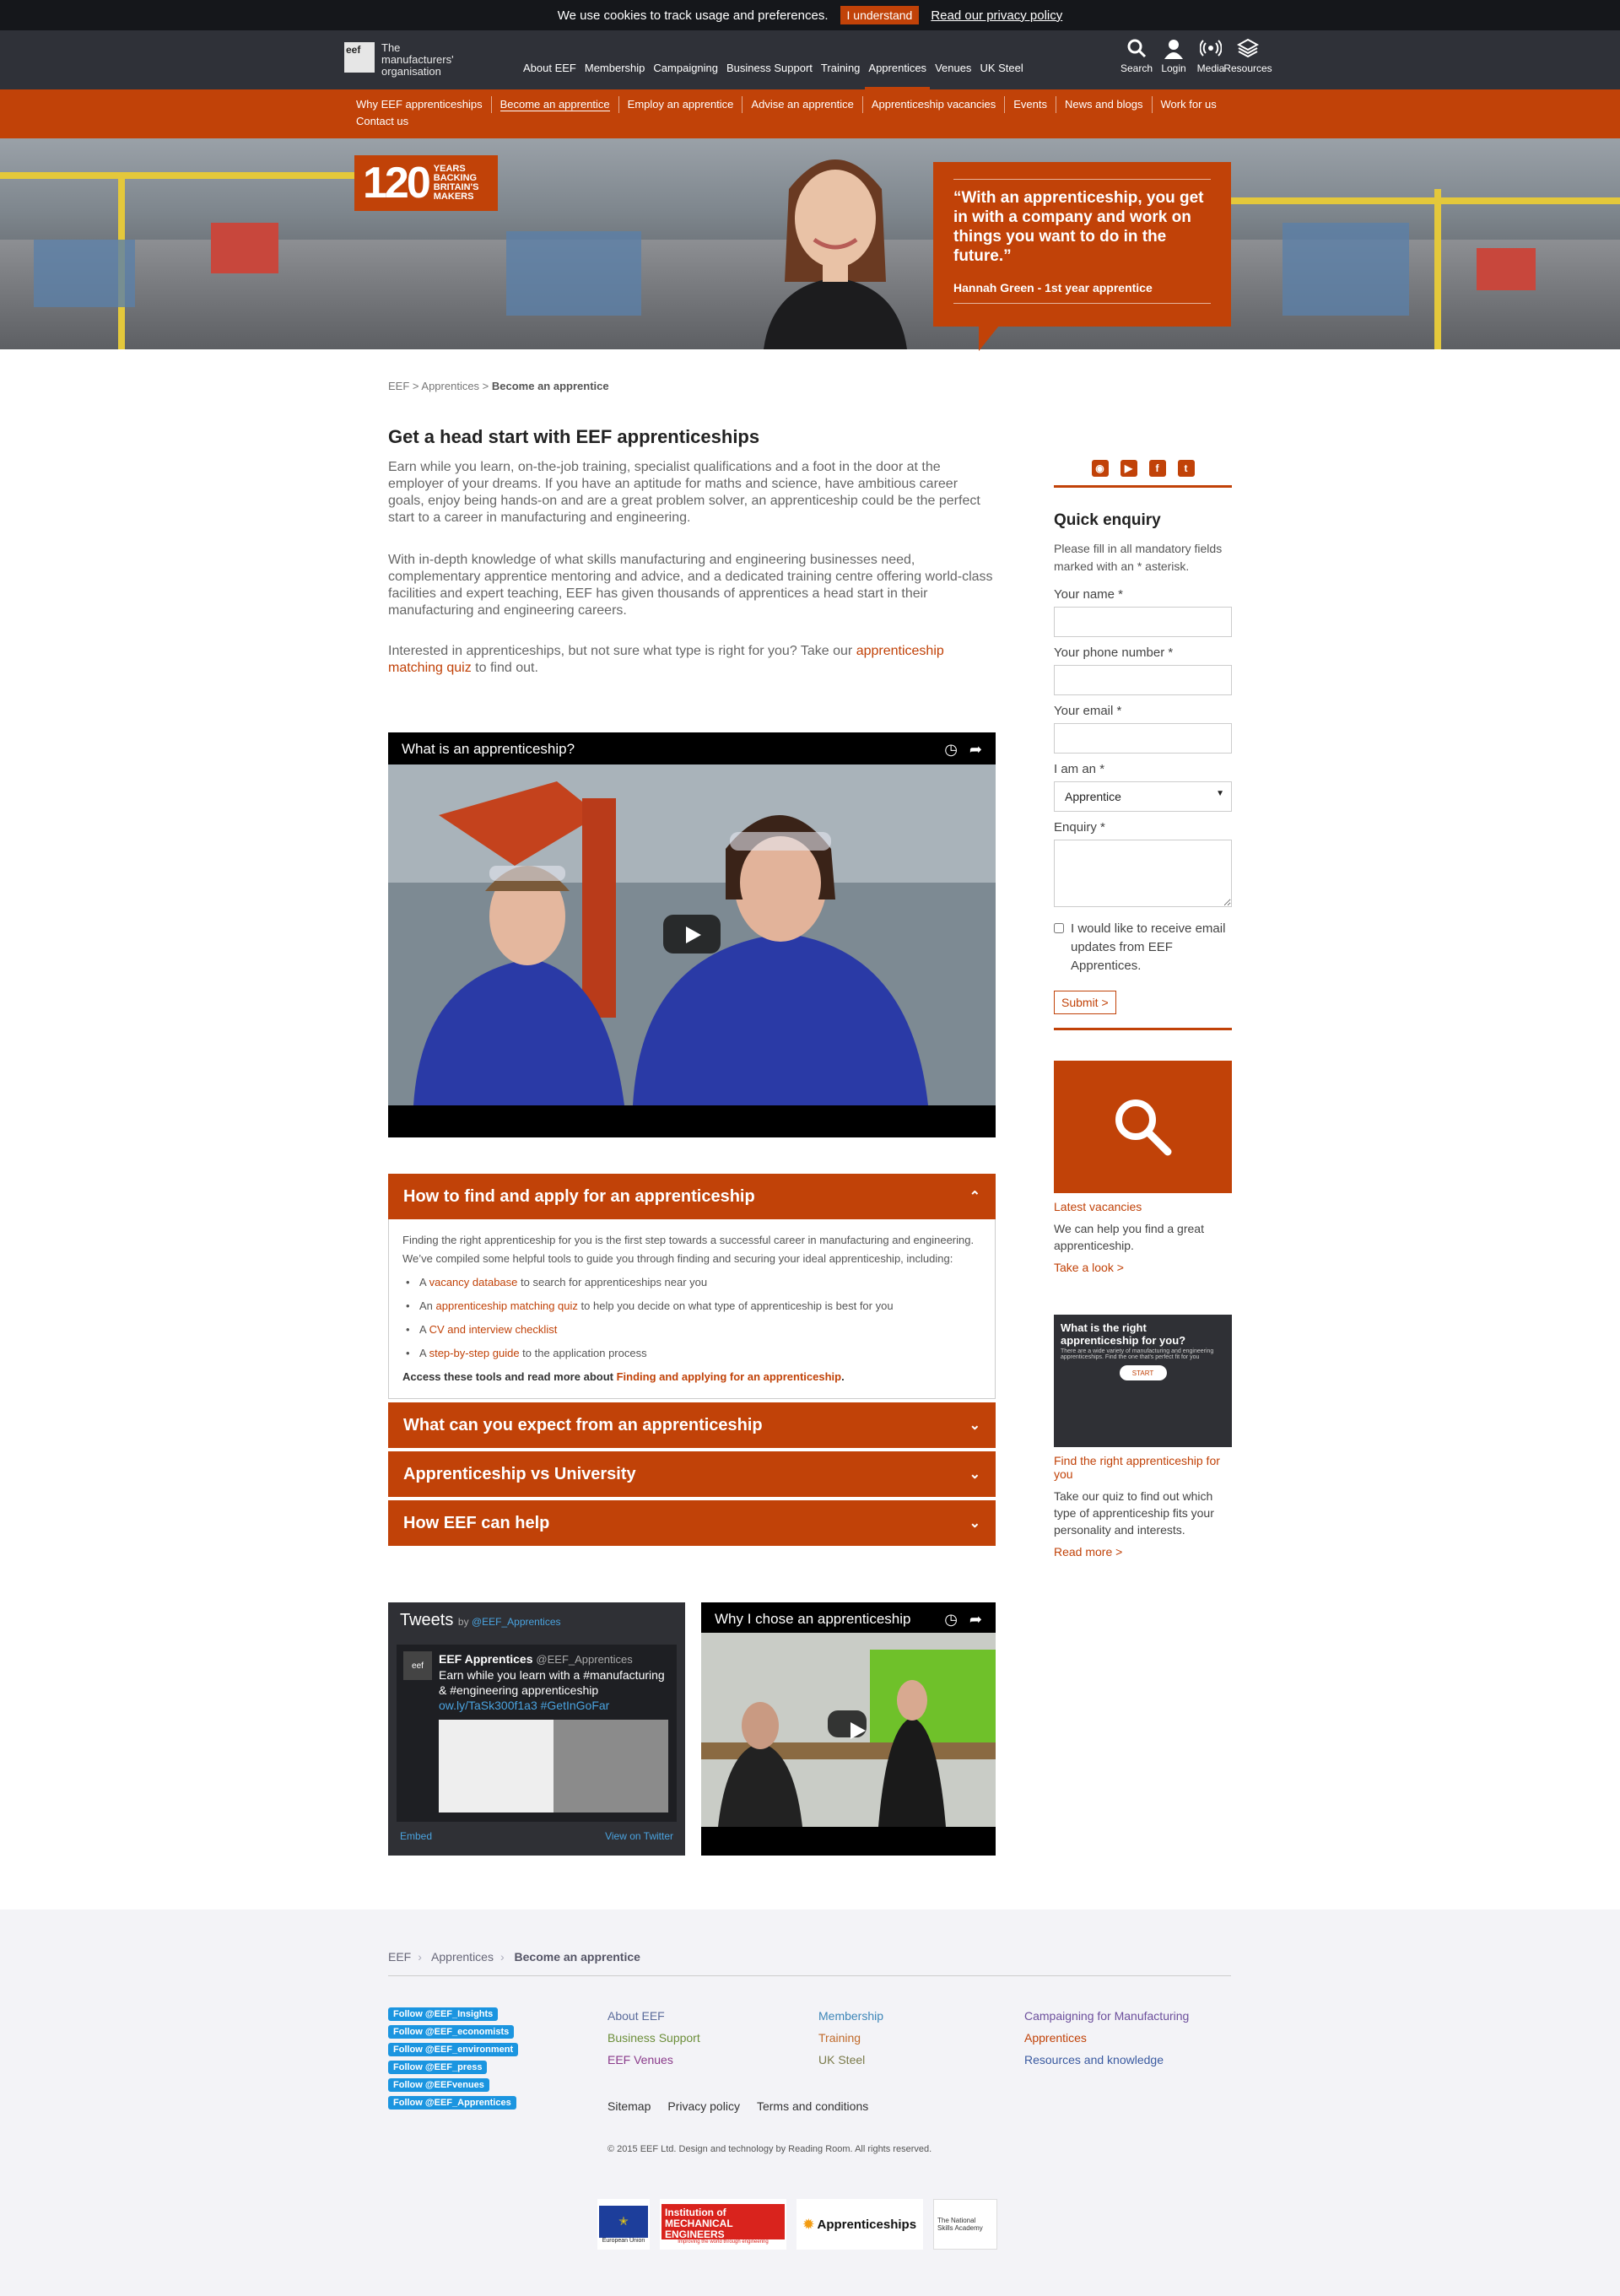  Describe the element at coordinates (398, 386) in the screenshot. I see `breadcrumb-eef: EEF` at that location.